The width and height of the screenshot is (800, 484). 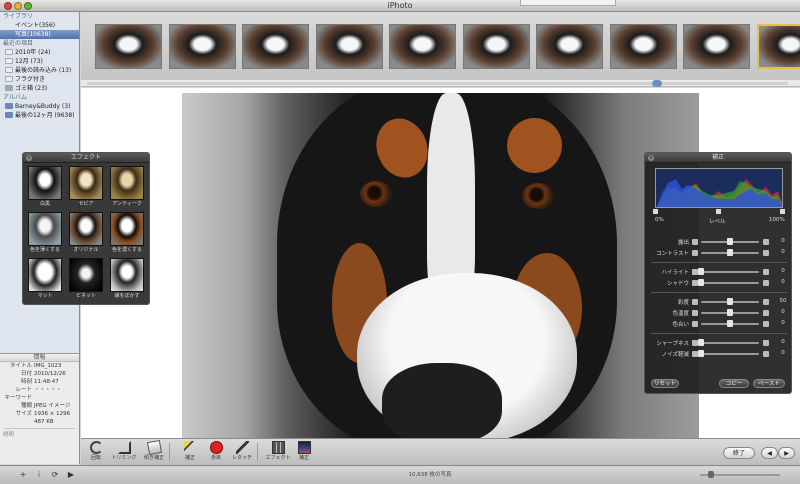 What do you see at coordinates (734, 383) in the screenshot?
I see `copy-button: コピー` at bounding box center [734, 383].